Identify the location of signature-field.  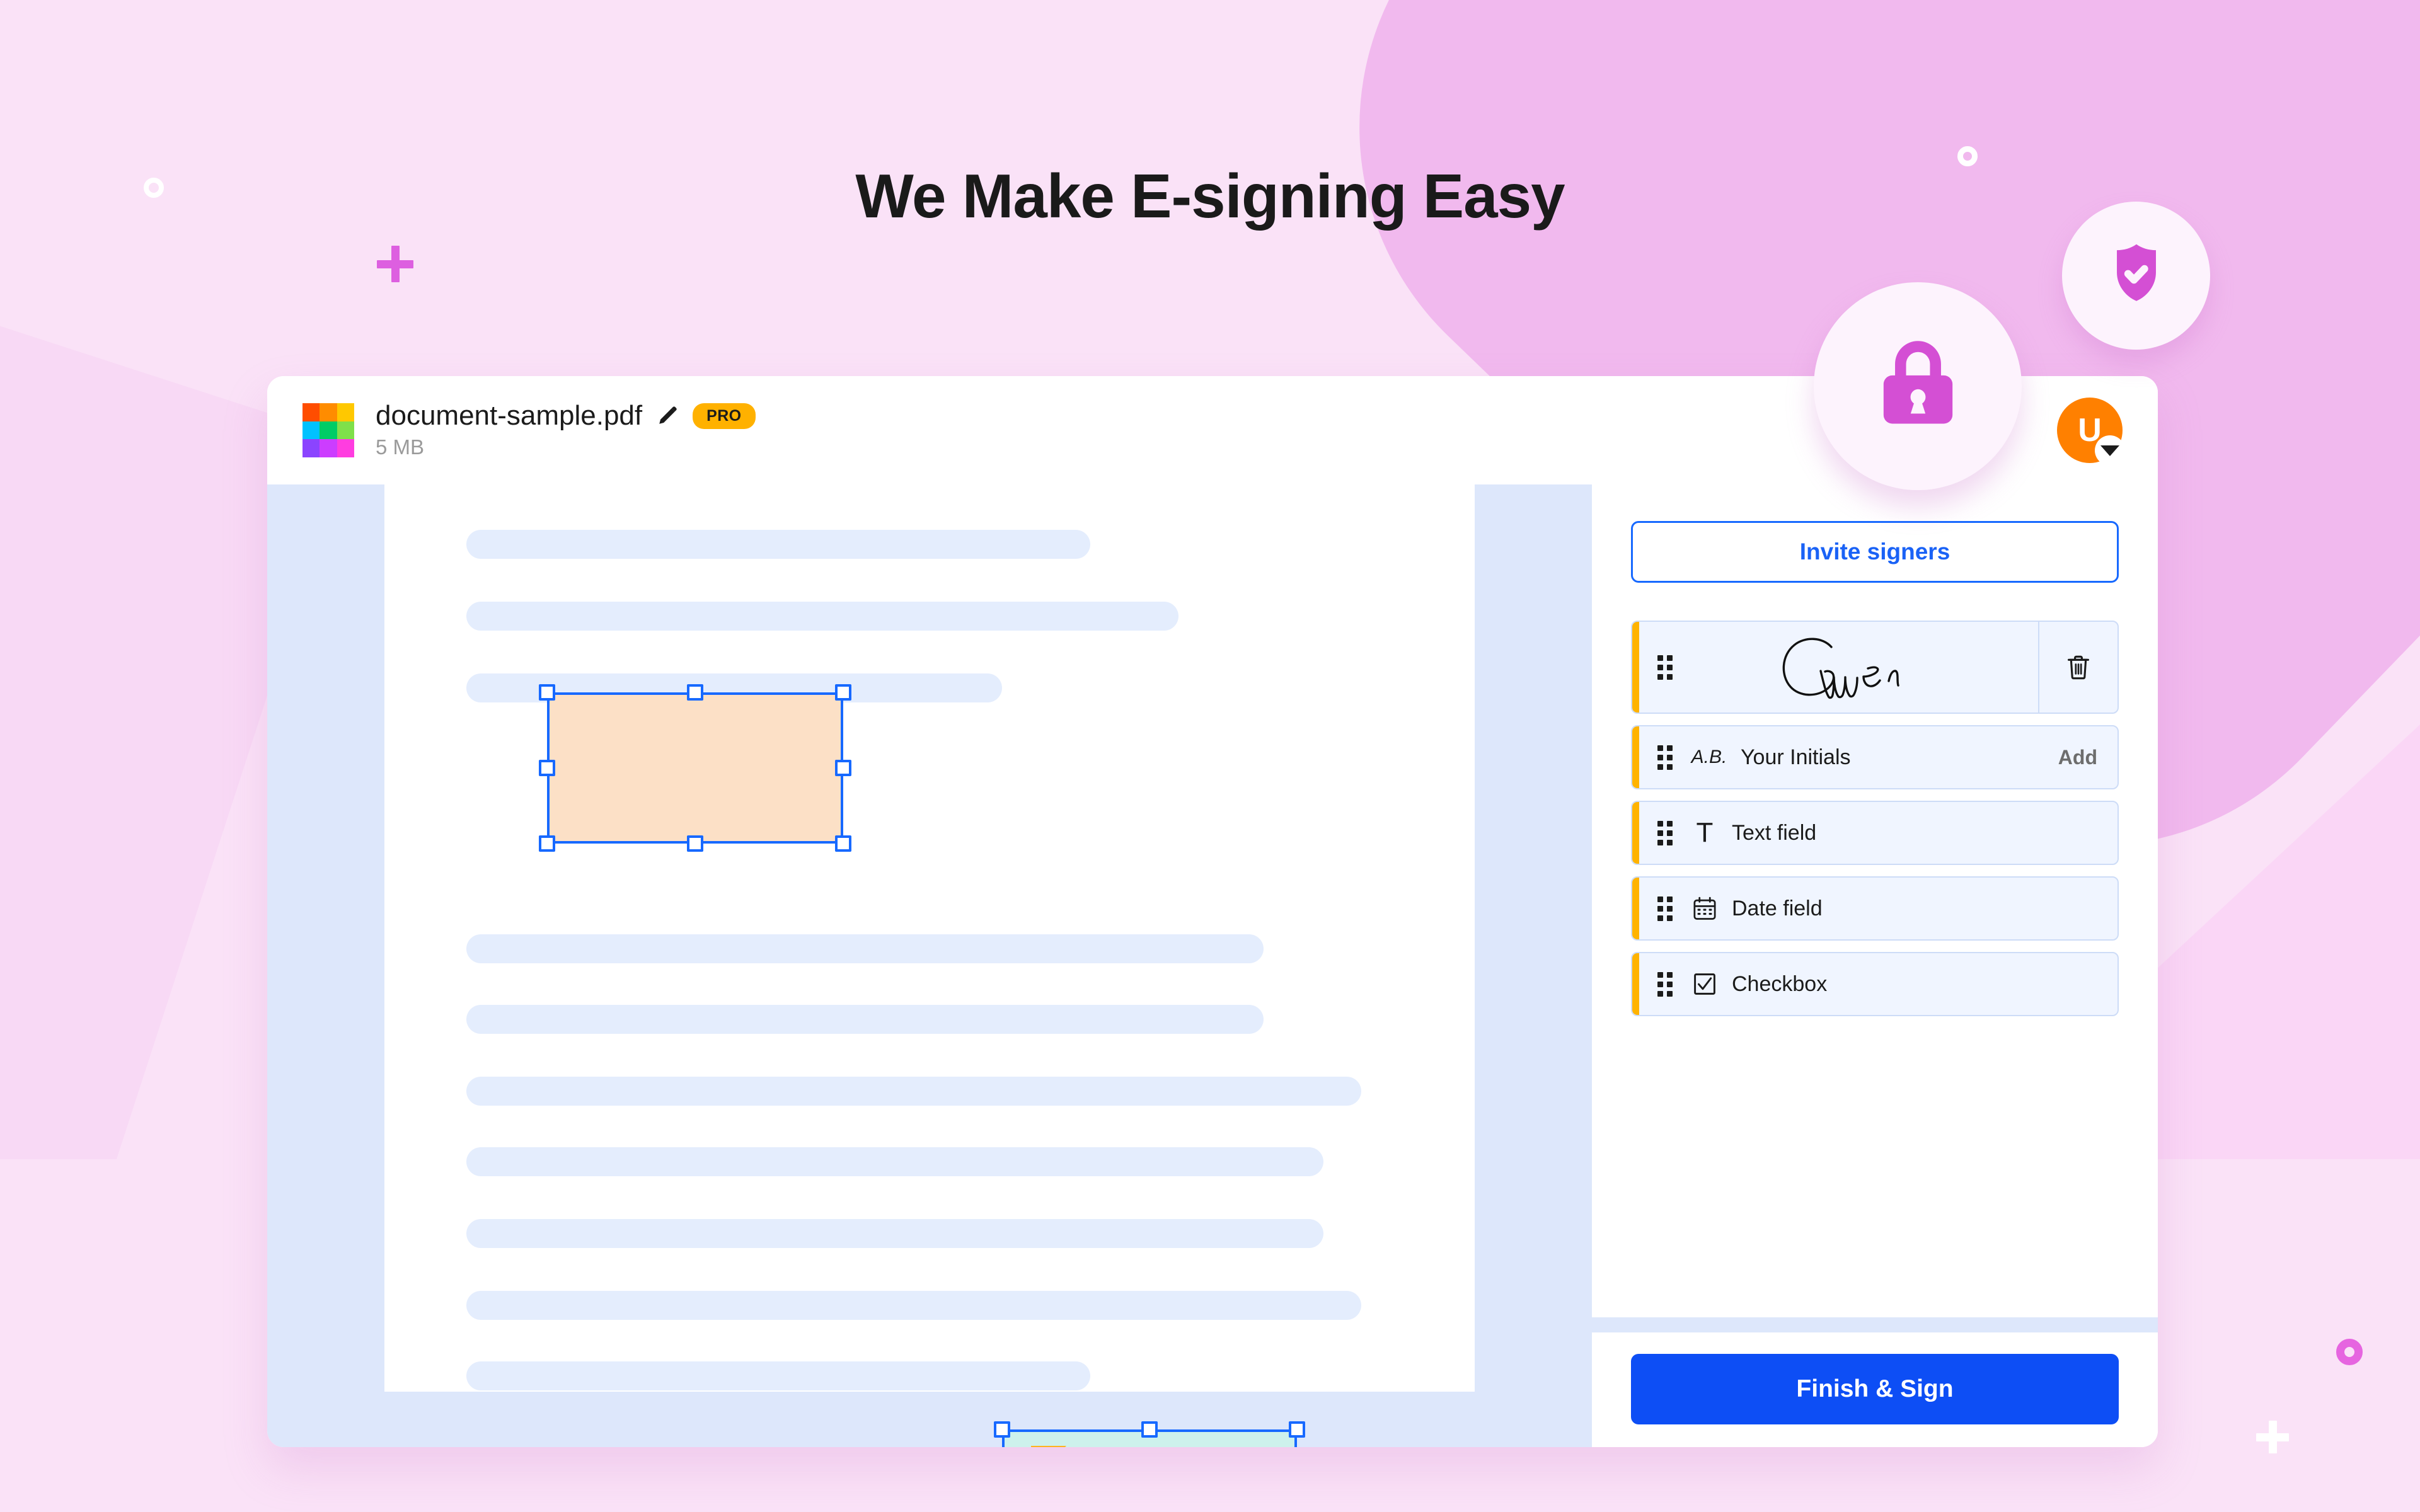
(1149, 1434).